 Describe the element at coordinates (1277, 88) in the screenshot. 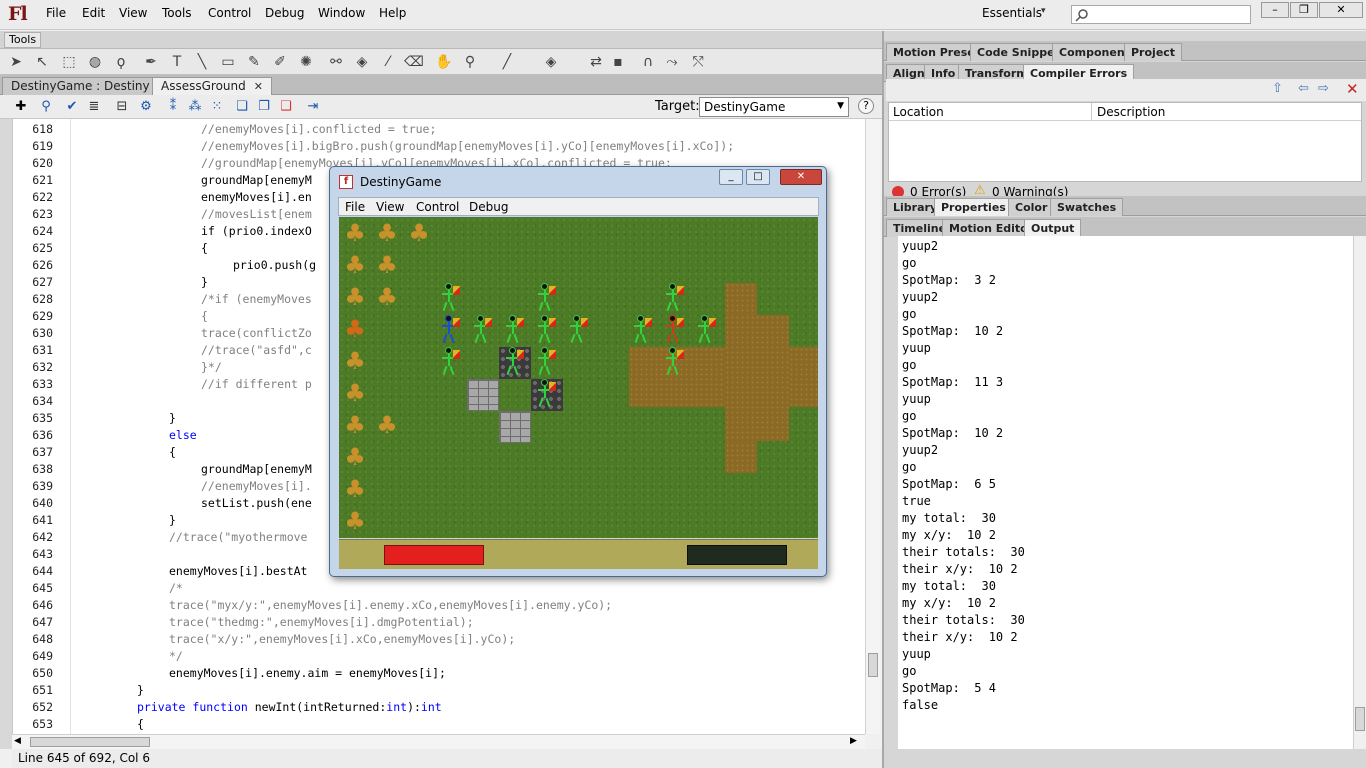

I see `go-to-source-icon: ⇧` at that location.